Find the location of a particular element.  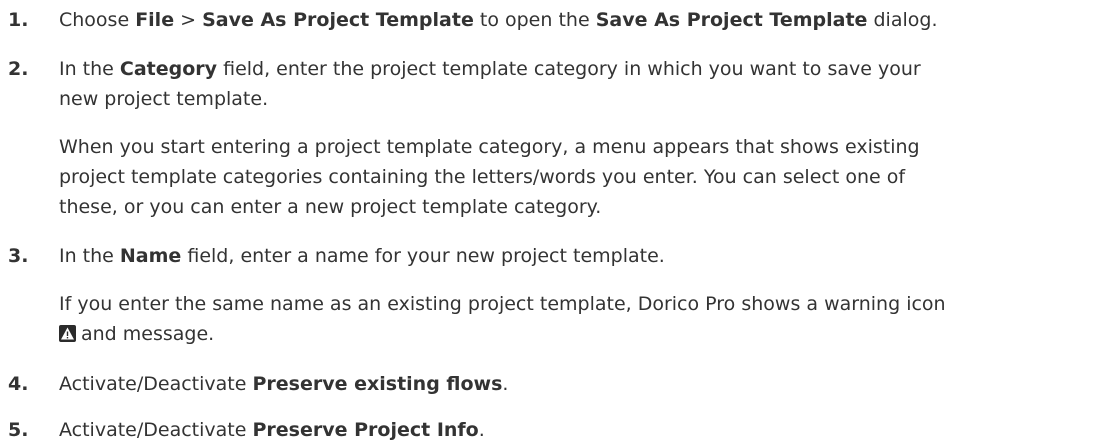

warning-icon is located at coordinates (67, 333).